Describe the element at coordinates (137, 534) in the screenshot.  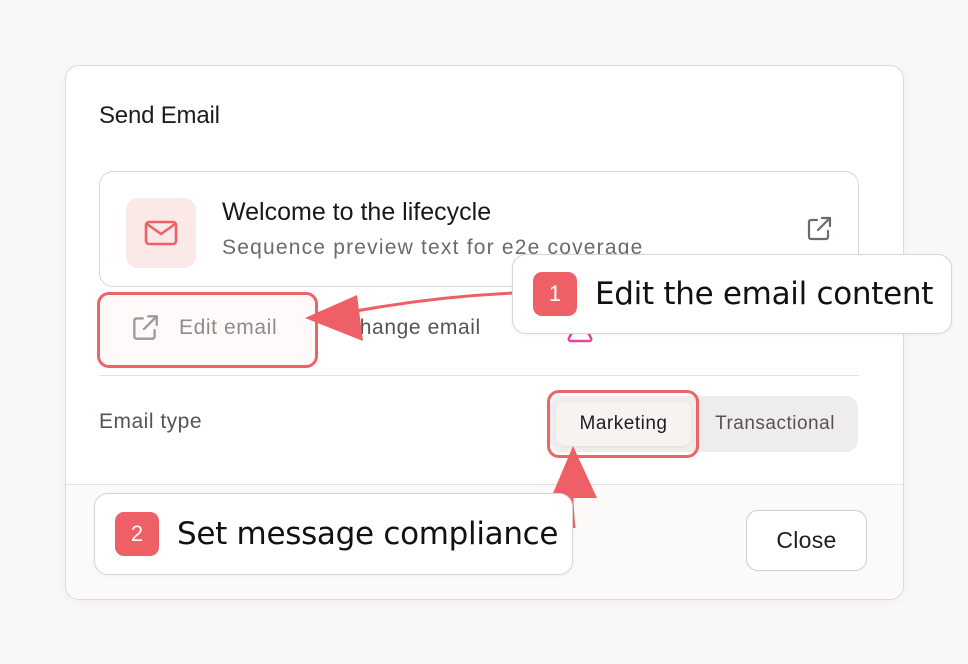
I see `annotation-badge: 2` at that location.